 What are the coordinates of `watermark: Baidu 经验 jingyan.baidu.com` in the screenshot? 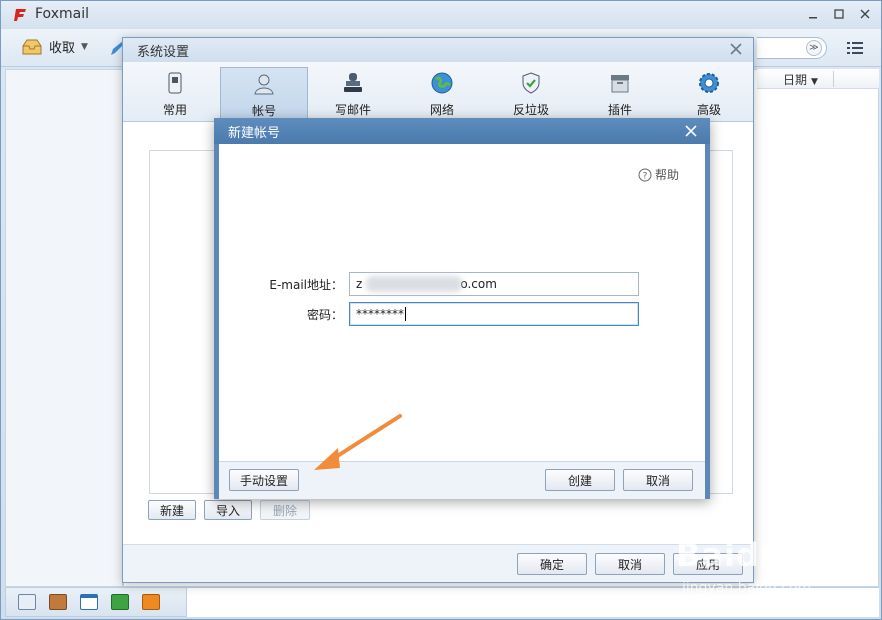 It's located at (776, 564).